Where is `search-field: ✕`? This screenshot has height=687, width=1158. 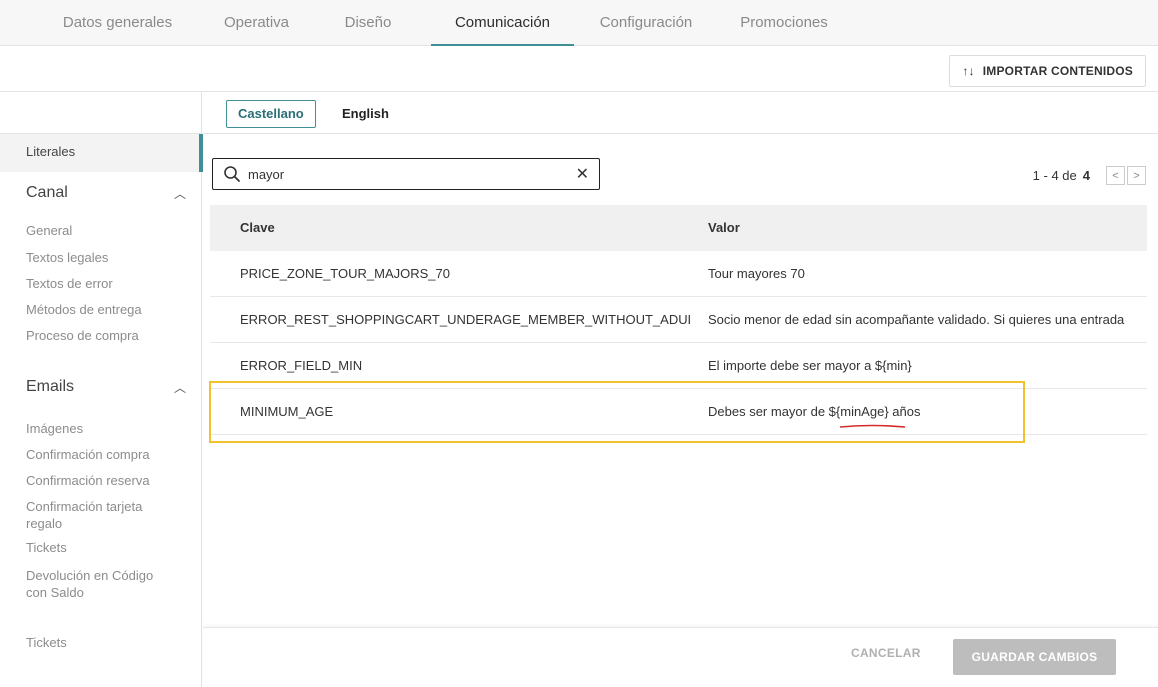 search-field: ✕ is located at coordinates (406, 174).